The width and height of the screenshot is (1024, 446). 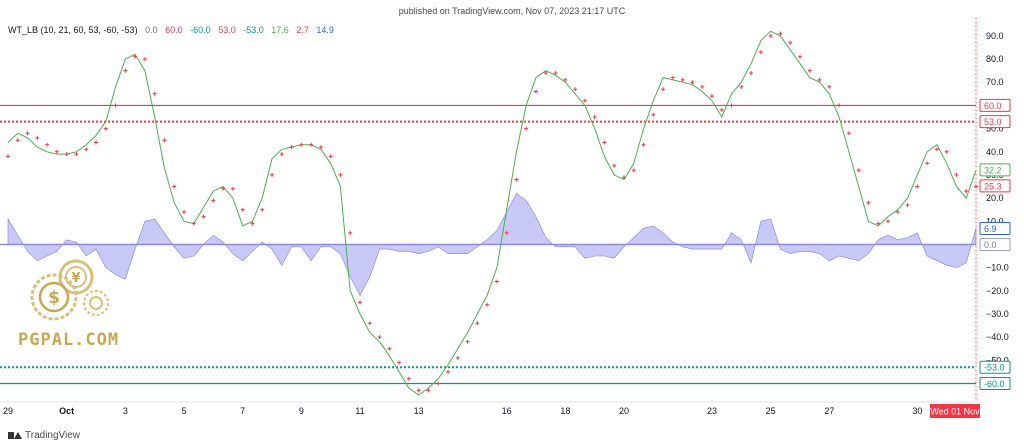 What do you see at coordinates (955, 412) in the screenshot?
I see `current-date-badge: Wed 01 Nov` at bounding box center [955, 412].